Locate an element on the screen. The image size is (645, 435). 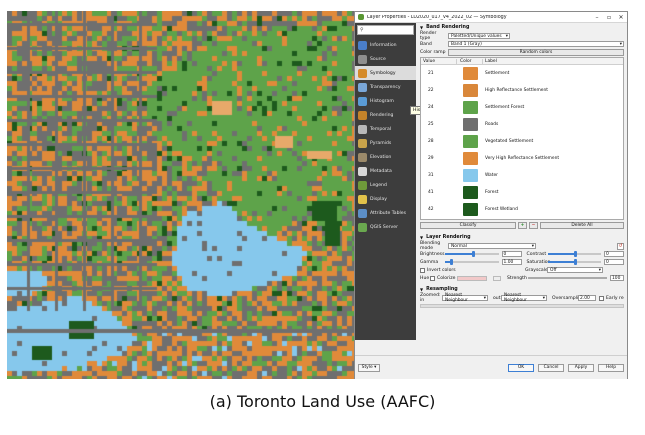
nav-item-legend: Legend is located at coordinates (385, 185).